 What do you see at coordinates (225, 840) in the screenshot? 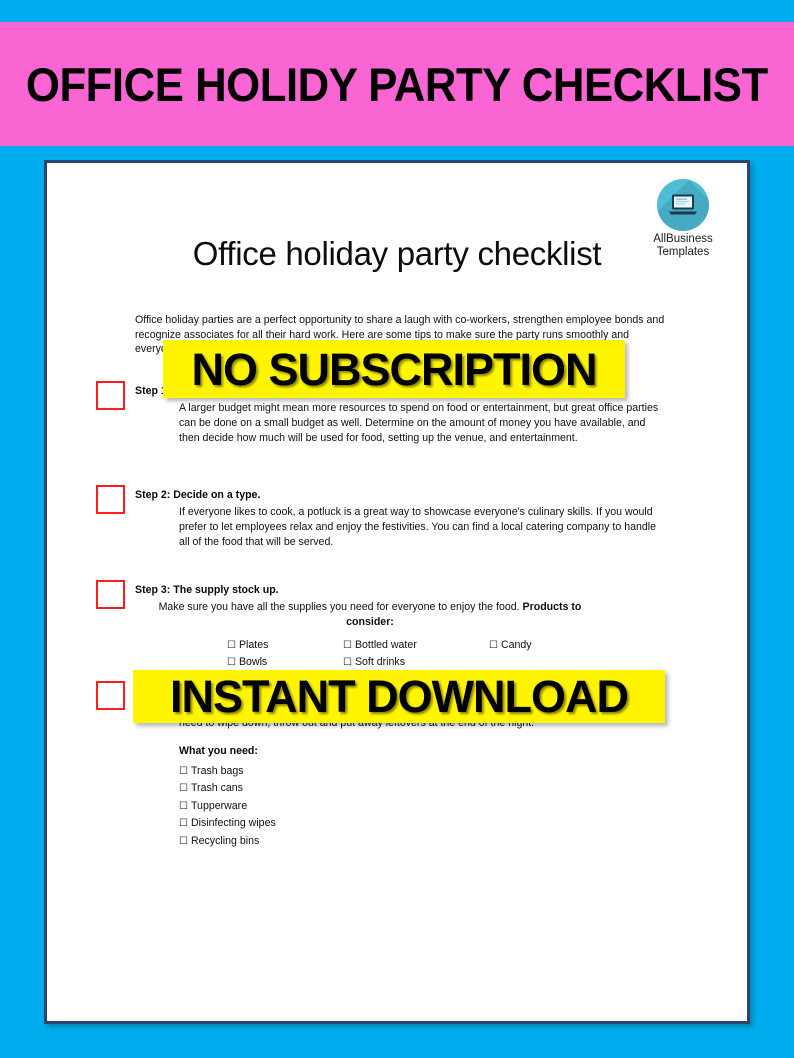
I see `checkbox-label: Recycling bins` at bounding box center [225, 840].